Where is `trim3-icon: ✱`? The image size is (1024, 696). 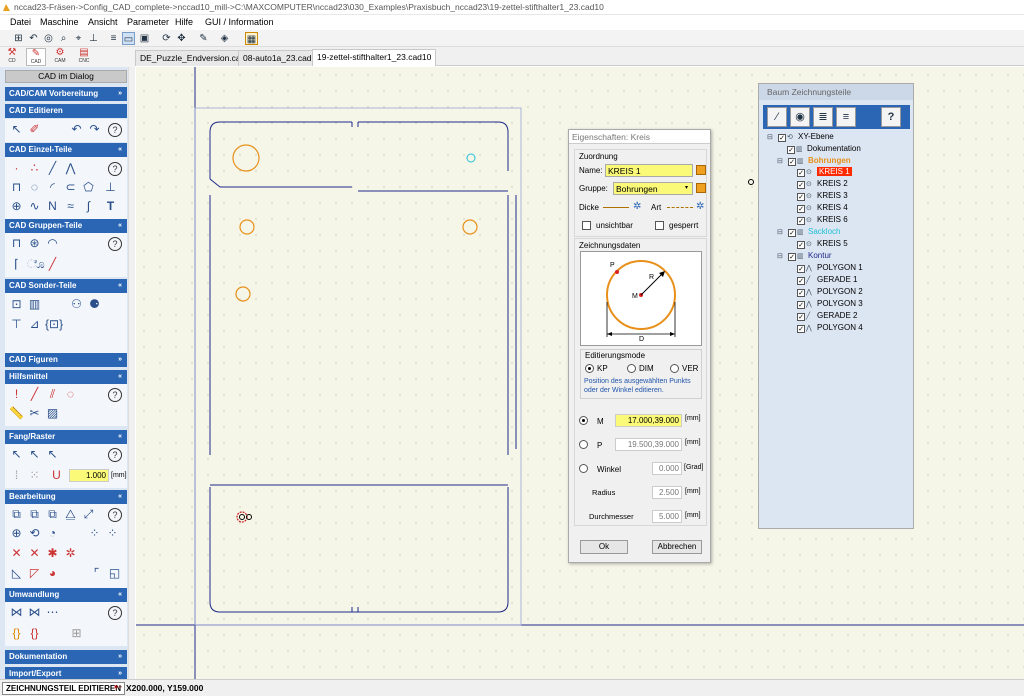
trim3-icon: ✱ is located at coordinates (52, 553).